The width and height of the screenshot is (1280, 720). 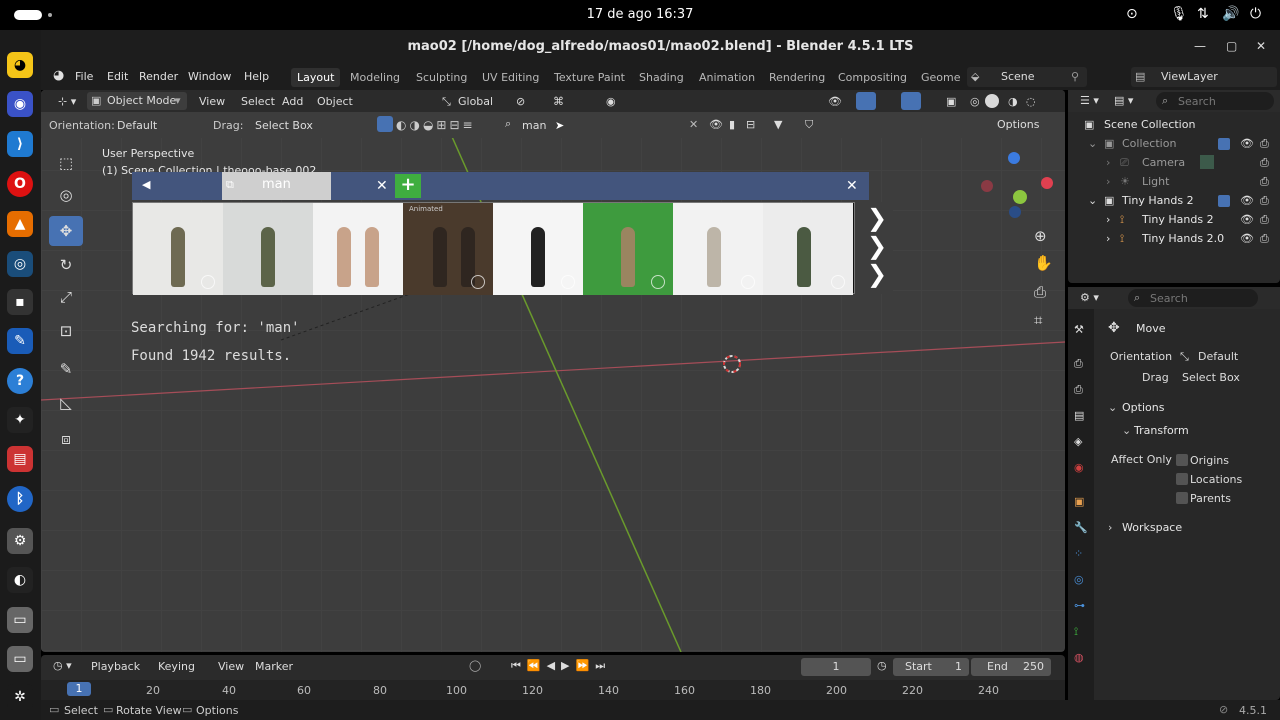 What do you see at coordinates (1079, 501) in the screenshot?
I see `object-tab-icon: ▣` at bounding box center [1079, 501].